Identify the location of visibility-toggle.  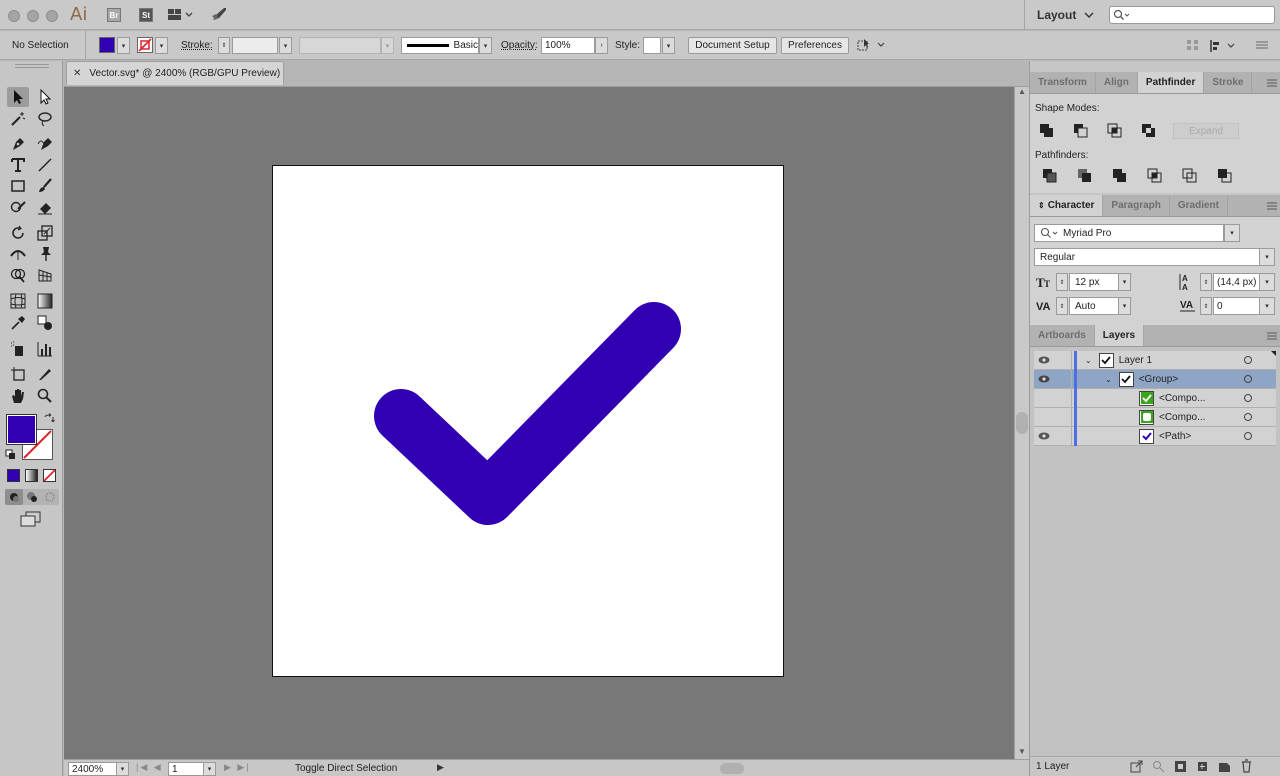
(1044, 360).